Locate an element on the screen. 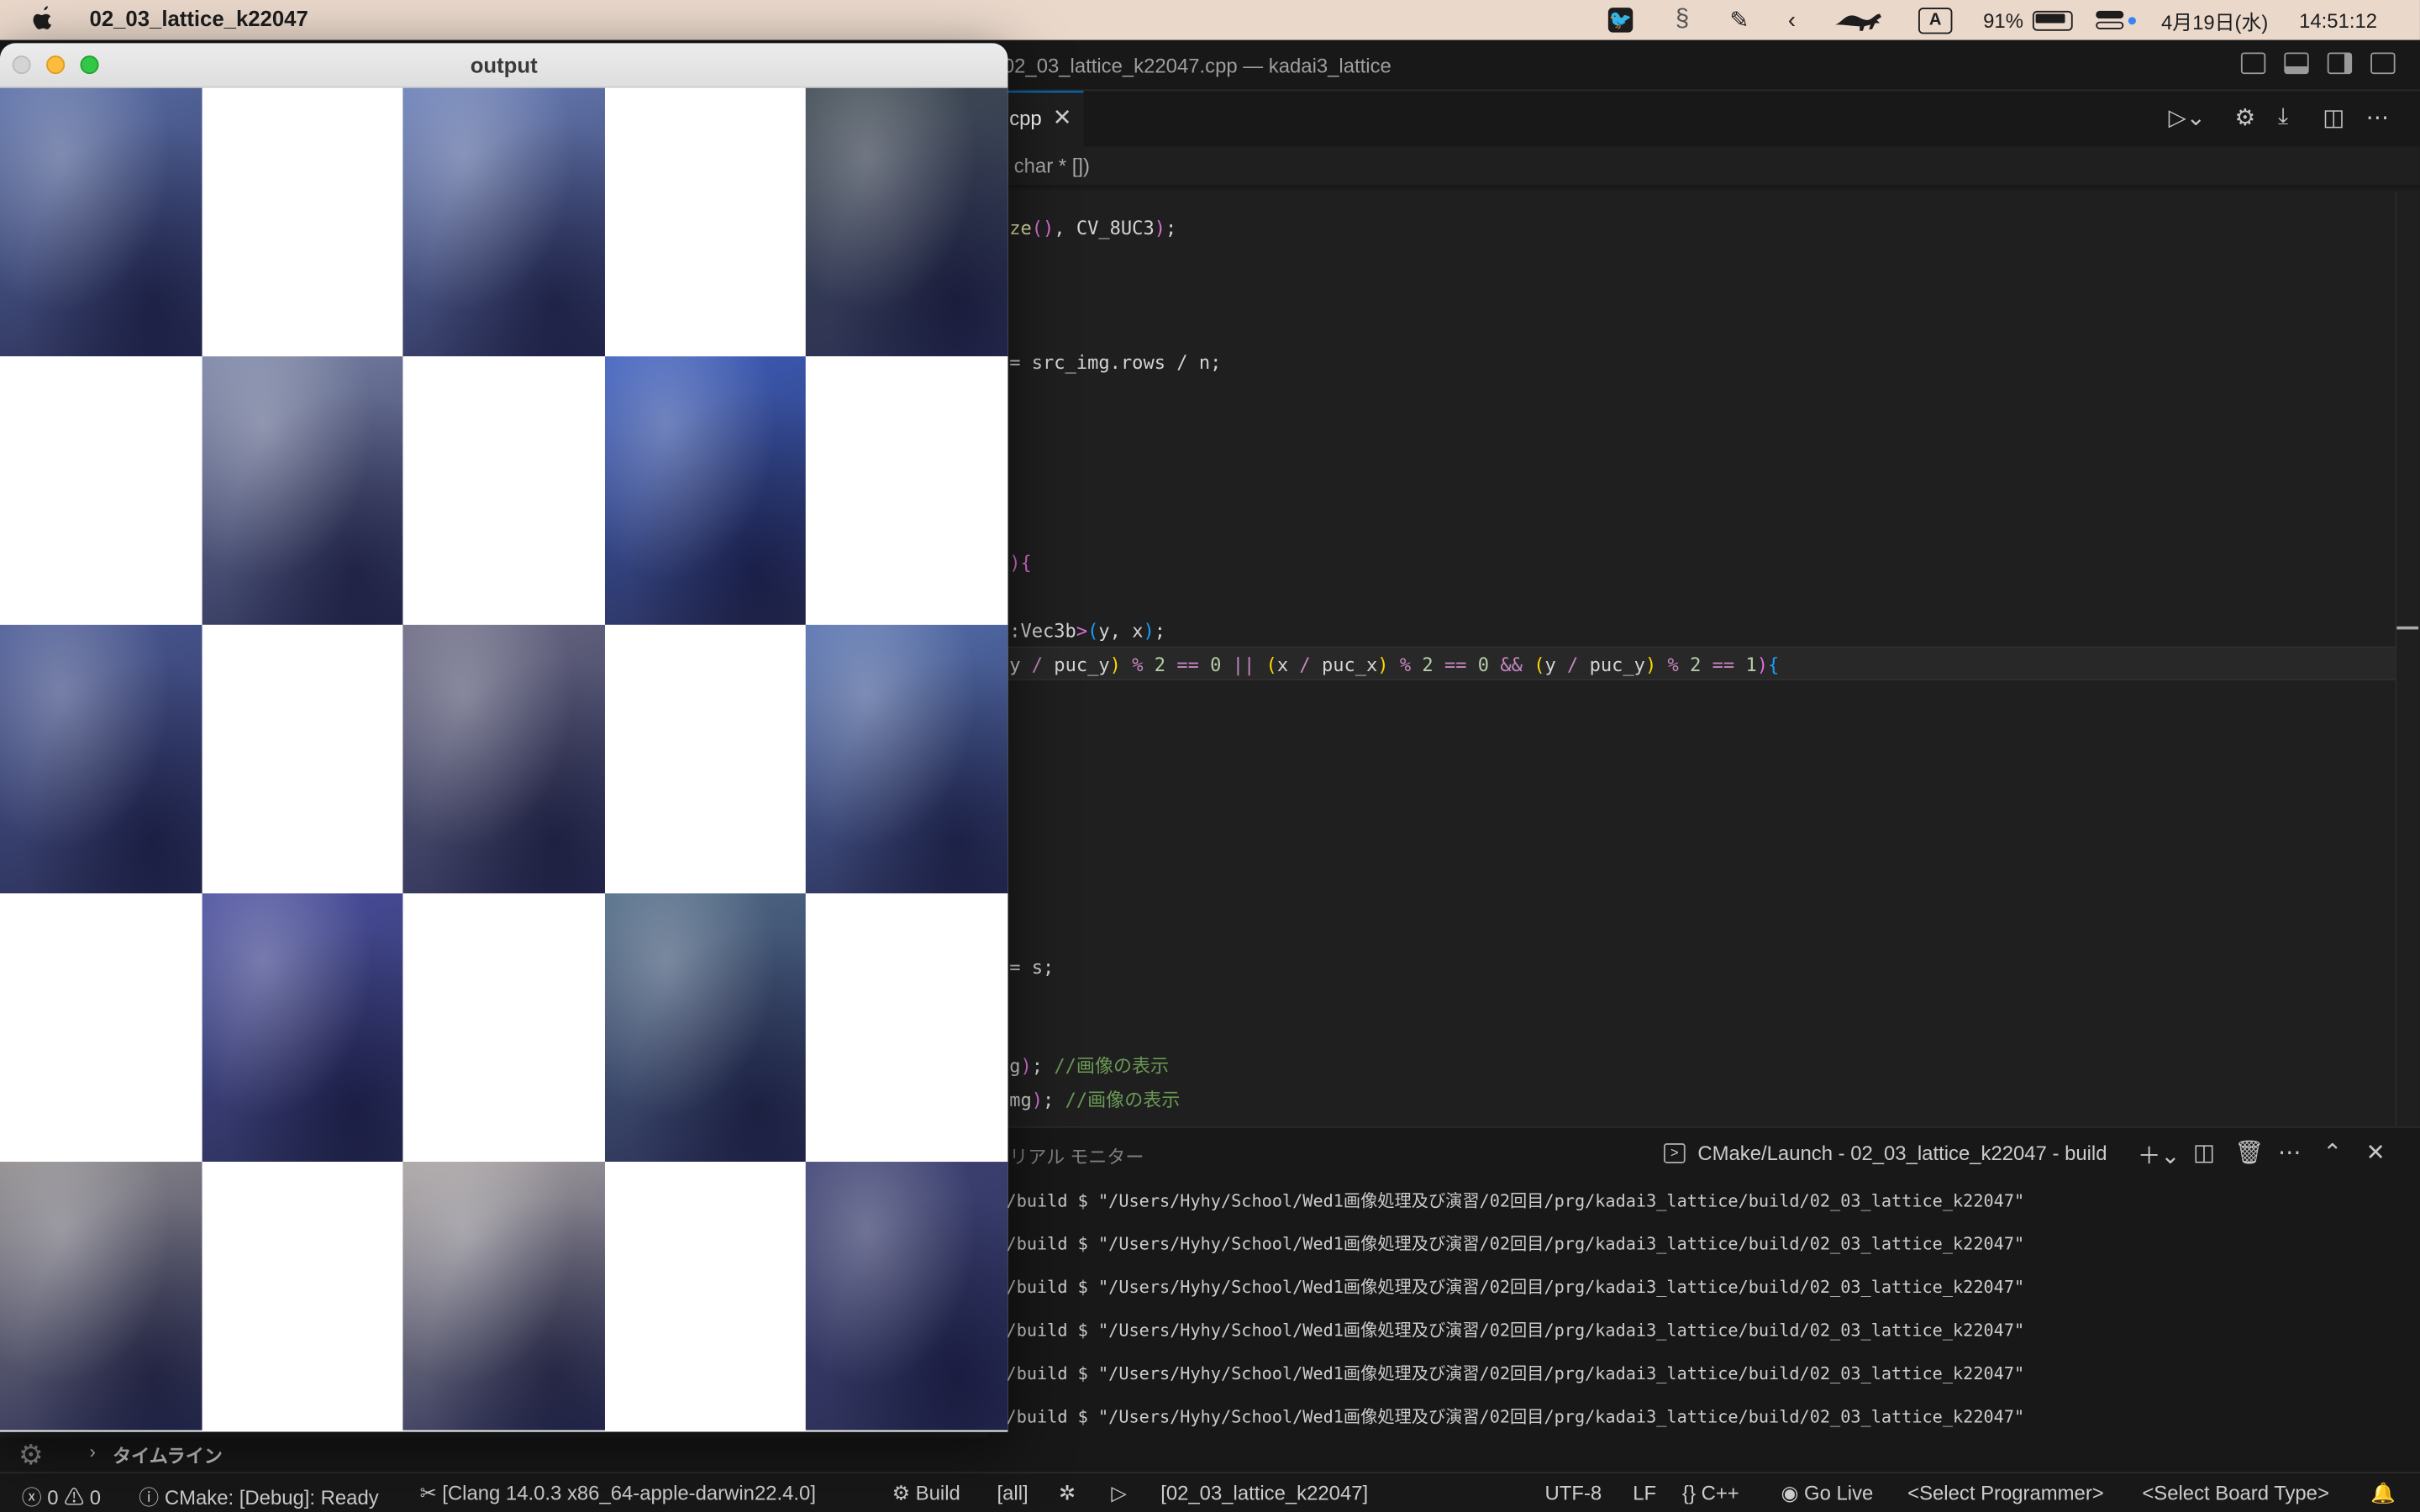 The height and width of the screenshot is (1512, 2420). go-live-button: ◉ Go Live is located at coordinates (1827, 1493).